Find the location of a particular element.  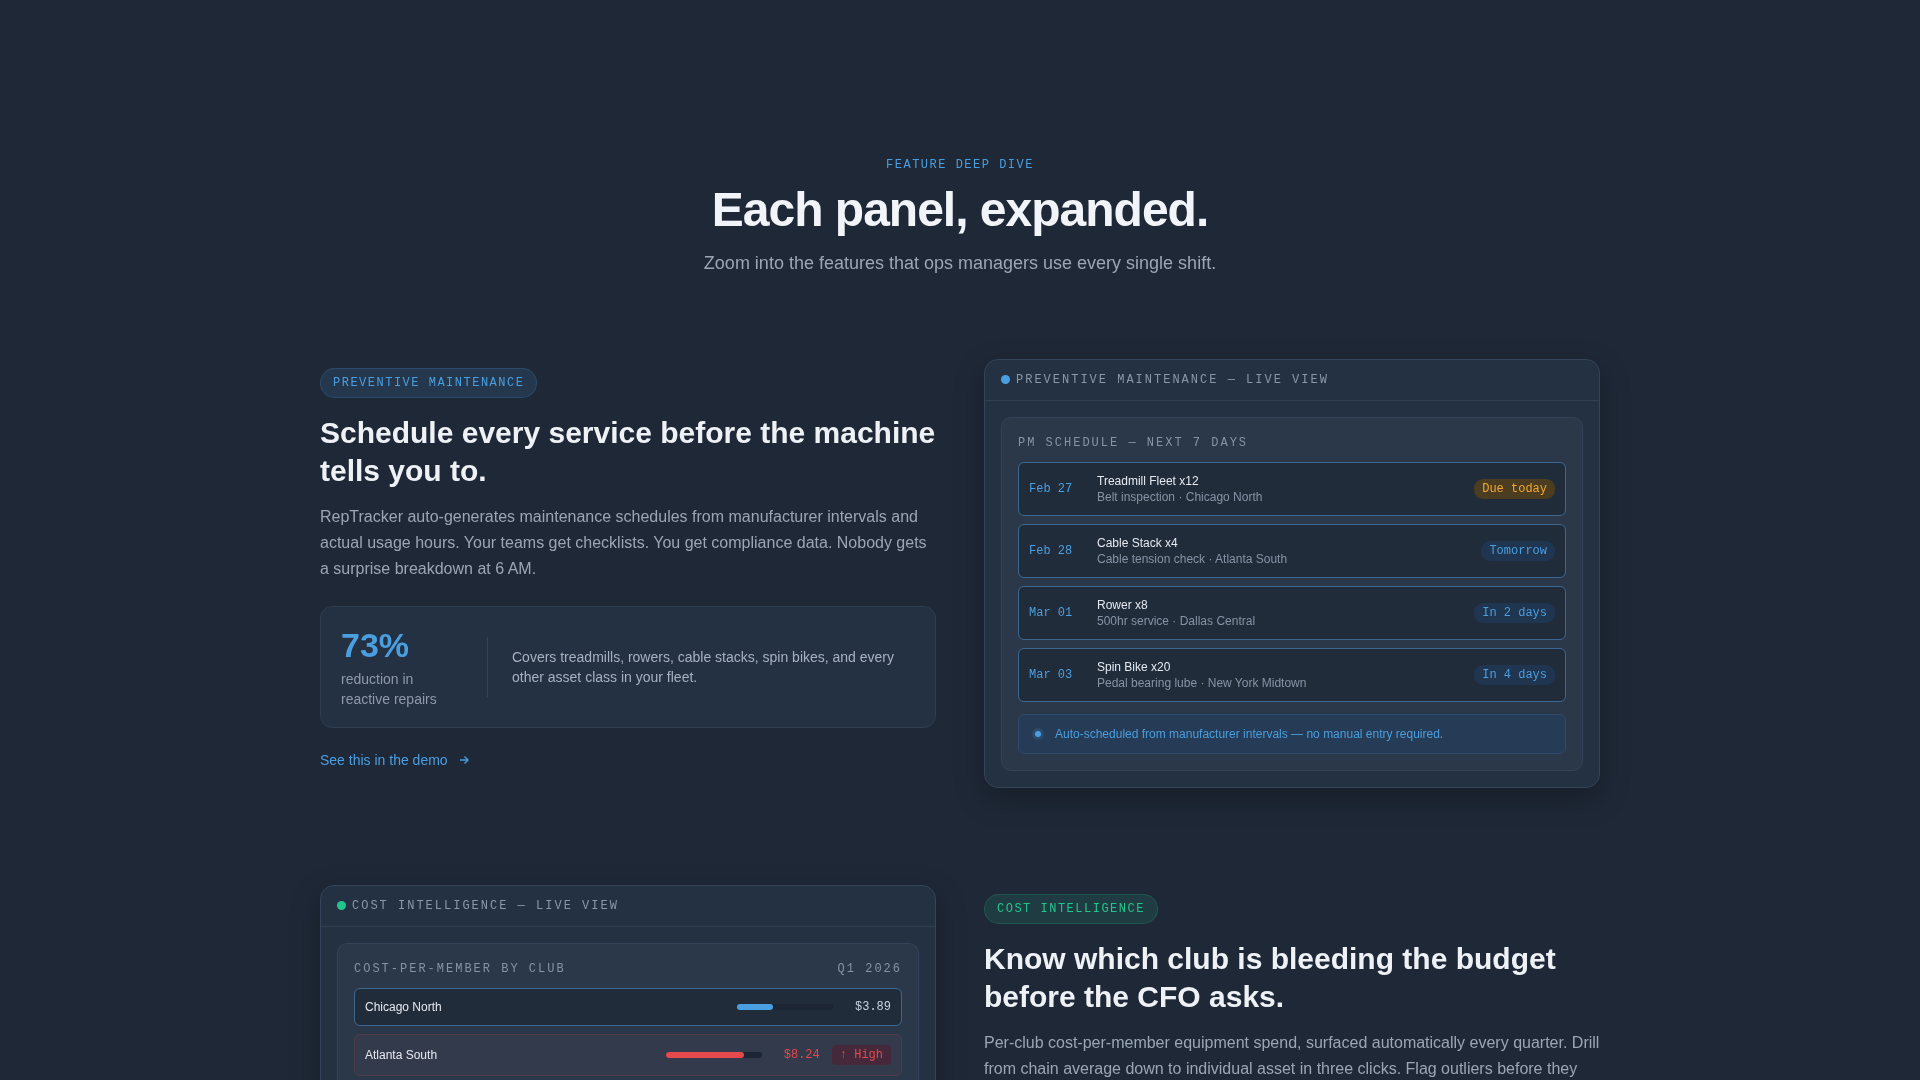

due-badge: In 2 days is located at coordinates (1514, 612).